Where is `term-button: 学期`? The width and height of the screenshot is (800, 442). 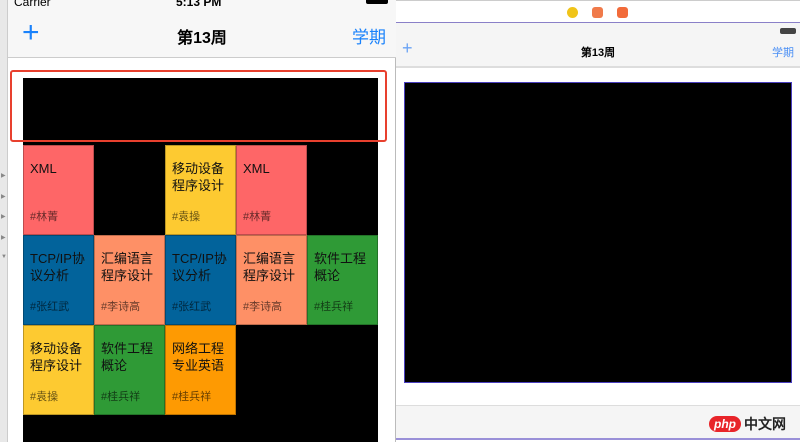 term-button: 学期 is located at coordinates (369, 35).